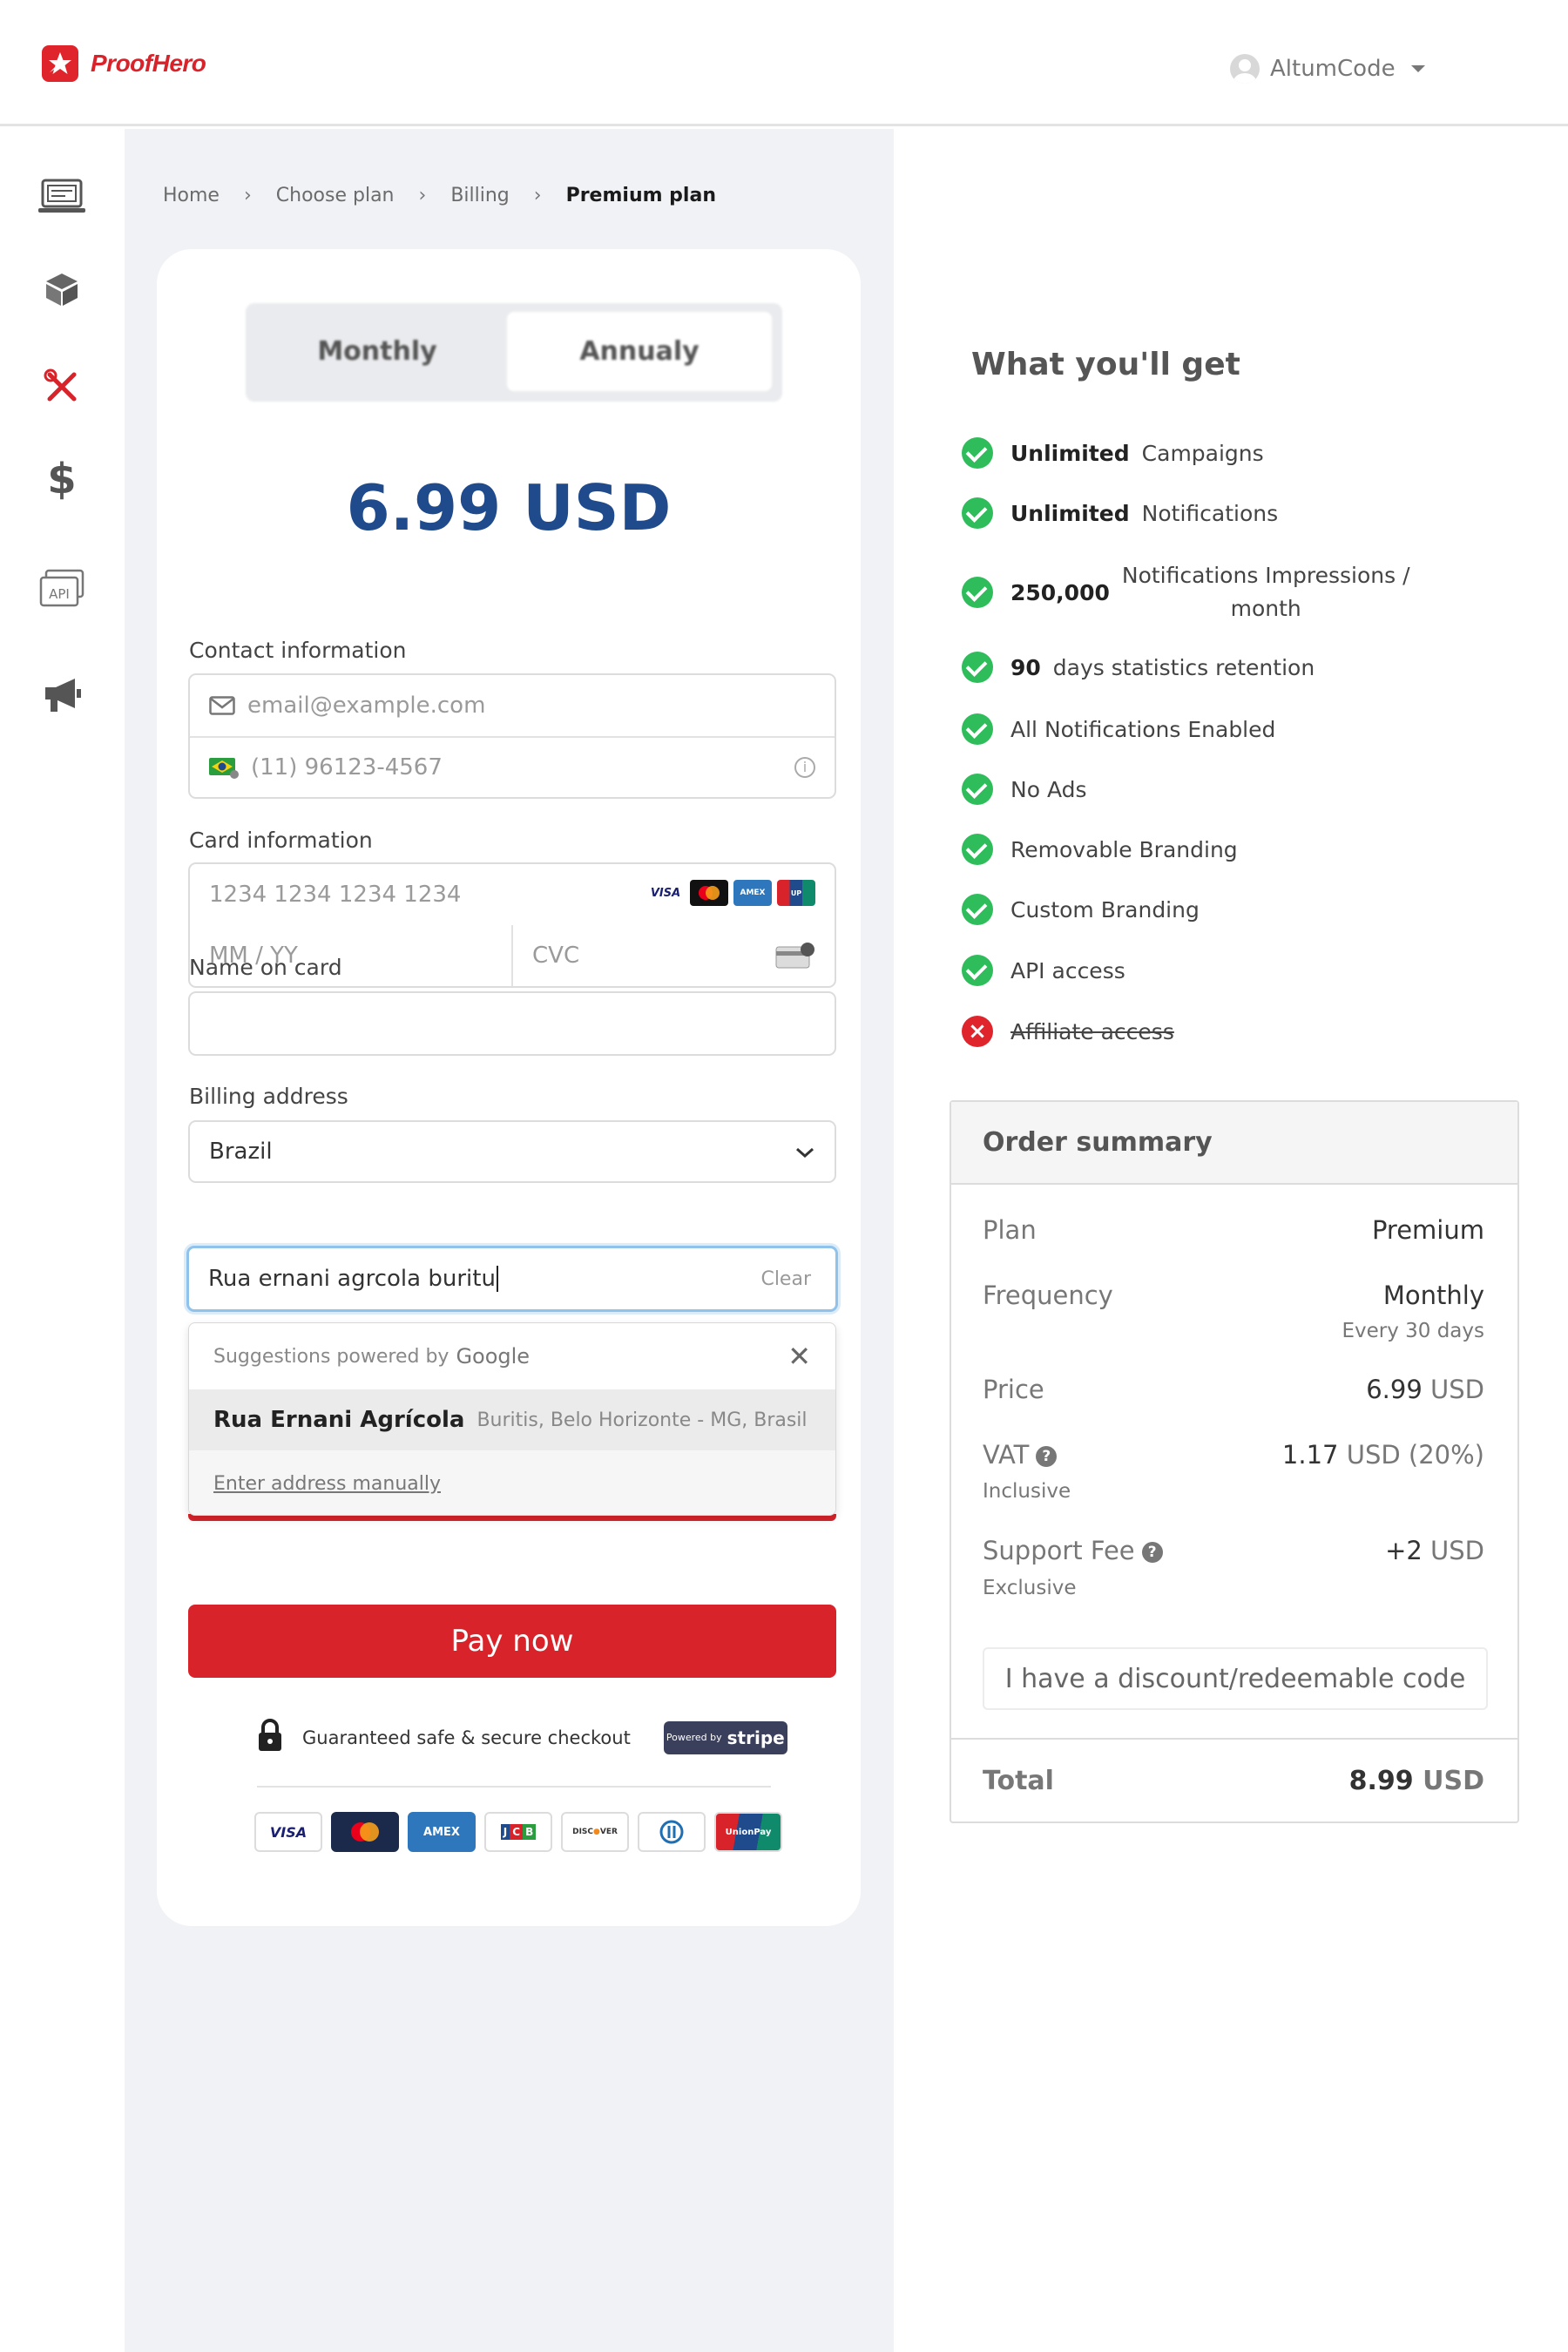 Image resolution: width=1568 pixels, height=2352 pixels. What do you see at coordinates (1233, 1455) in the screenshot?
I see `summary-vat-row: VAT? 1.17 USD (20%)` at bounding box center [1233, 1455].